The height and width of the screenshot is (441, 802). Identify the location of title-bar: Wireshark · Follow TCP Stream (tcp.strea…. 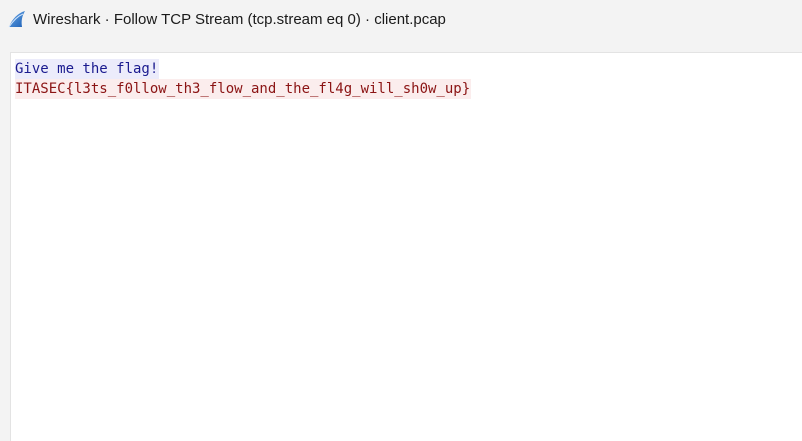
(401, 19).